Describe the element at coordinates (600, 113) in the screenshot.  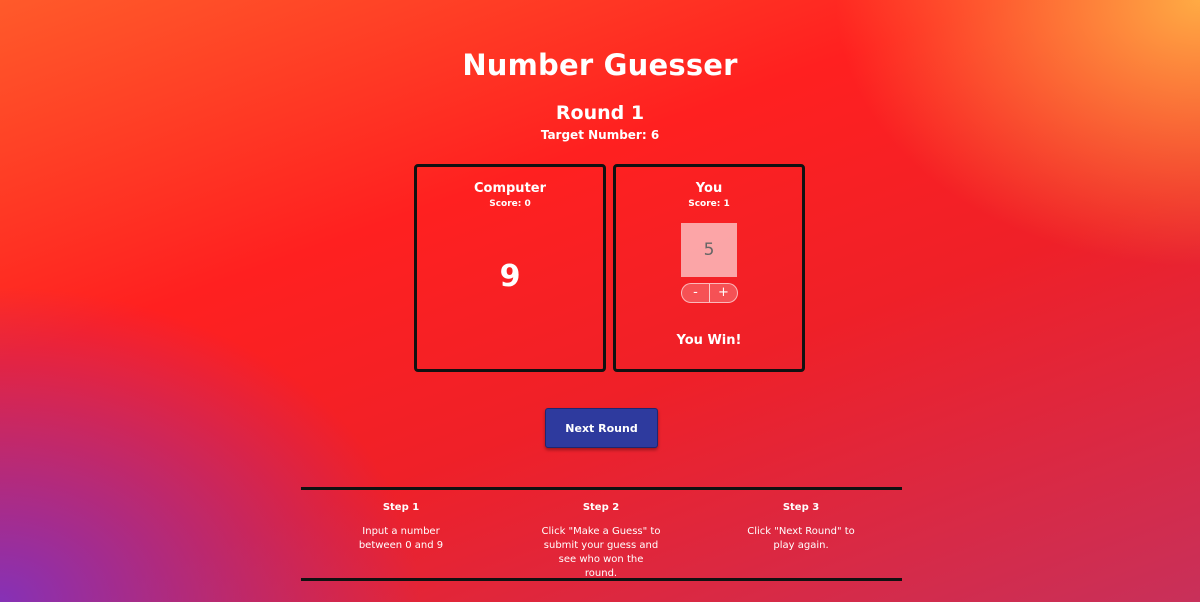
I see `round-label: Round 1` at that location.